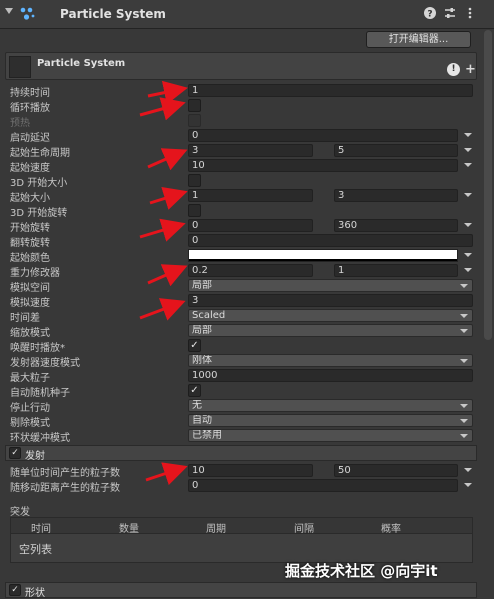 The image size is (494, 599). I want to click on start-size-min-field: 1, so click(250, 195).